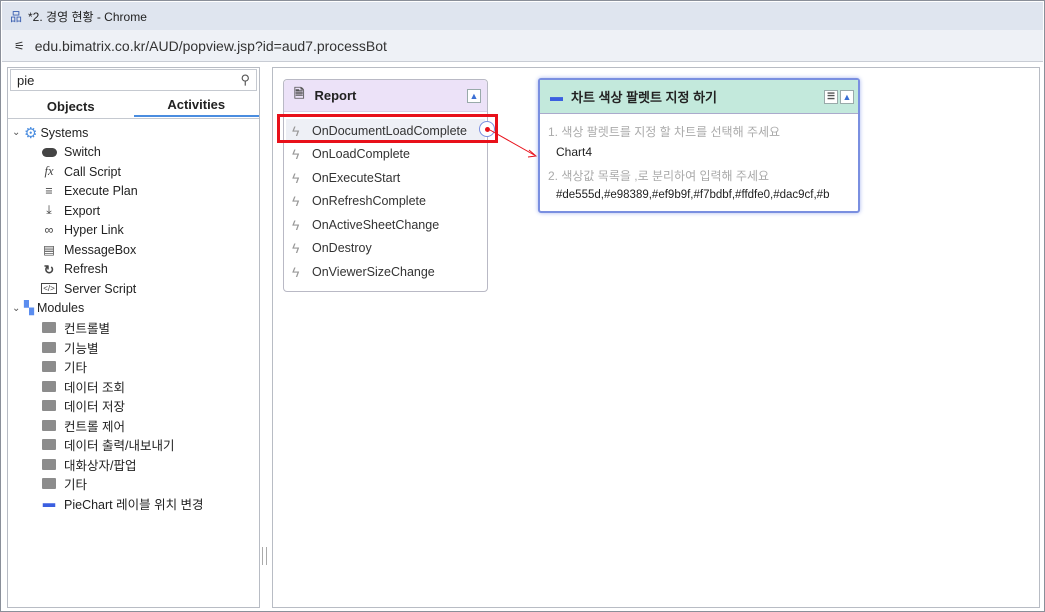  Describe the element at coordinates (644, 97) in the screenshot. I see `node-title: 차트 색상 팔렛트 지정 하기` at that location.